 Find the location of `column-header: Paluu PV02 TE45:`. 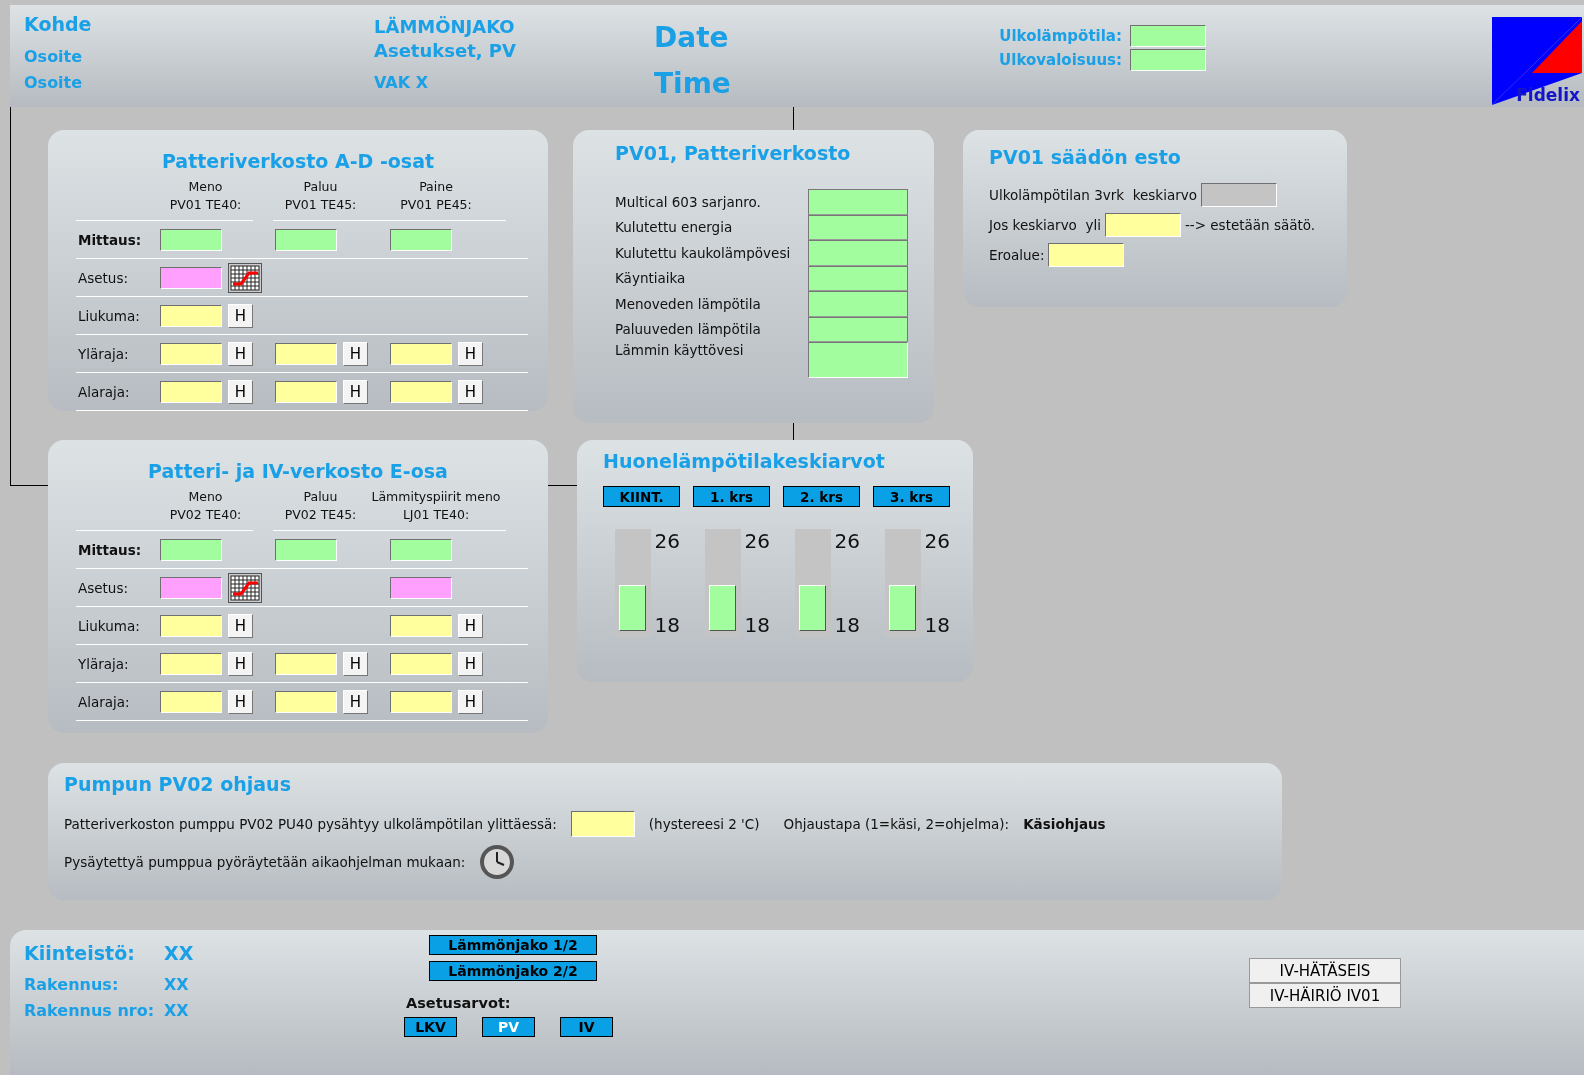

column-header: Paluu PV02 TE45: is located at coordinates (320, 509).